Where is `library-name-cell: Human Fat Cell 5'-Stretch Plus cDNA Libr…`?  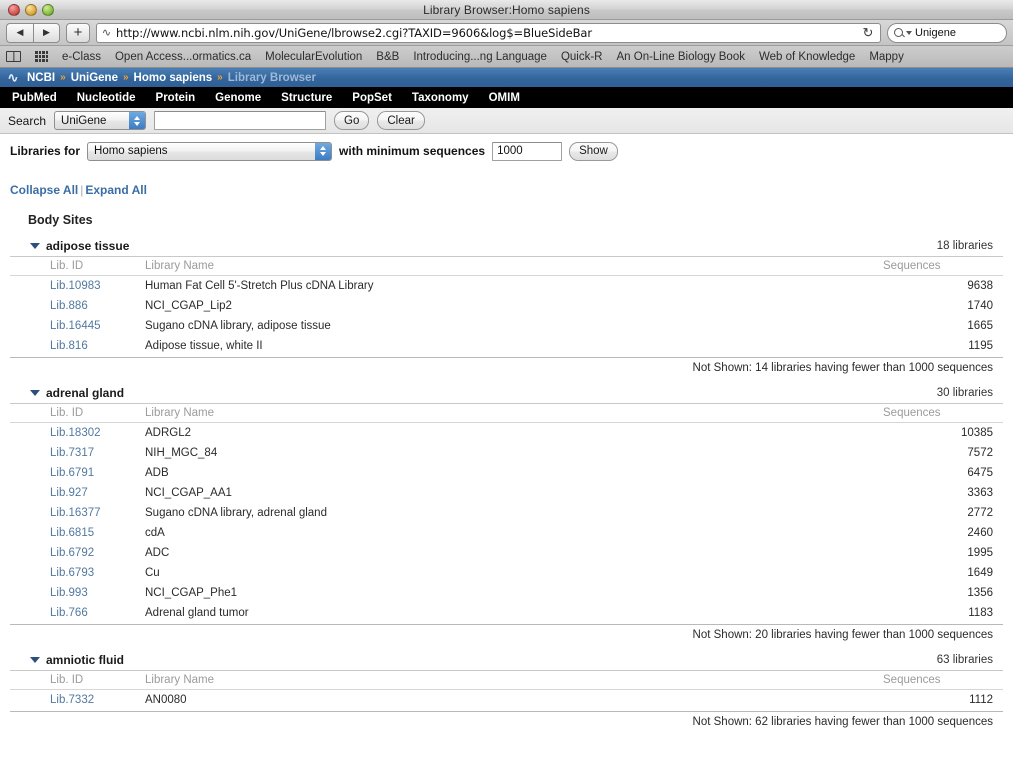 library-name-cell: Human Fat Cell 5'-Stretch Plus cDNA Libr… is located at coordinates (259, 286).